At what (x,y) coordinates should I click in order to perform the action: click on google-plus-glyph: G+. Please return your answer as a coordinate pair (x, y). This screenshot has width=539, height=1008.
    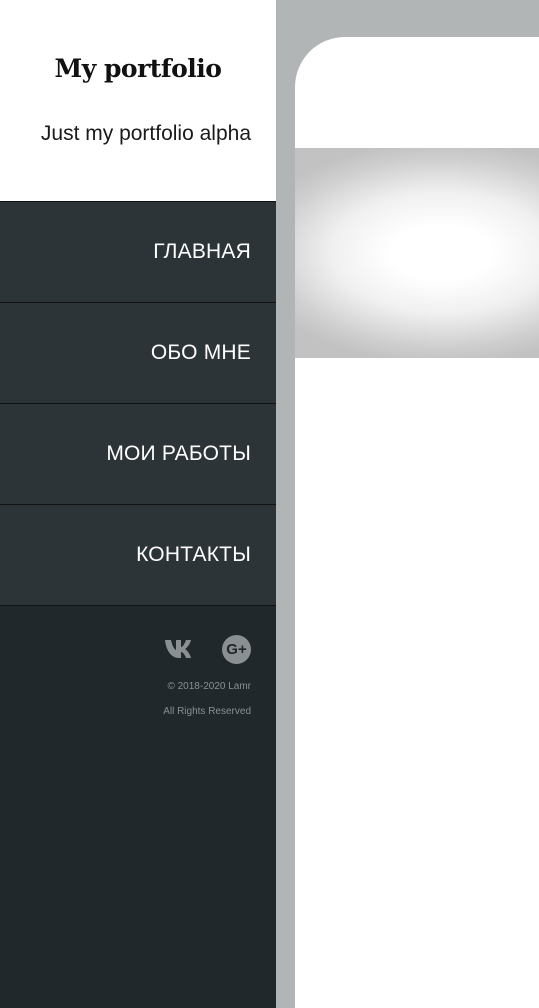
    Looking at the image, I should click on (236, 649).